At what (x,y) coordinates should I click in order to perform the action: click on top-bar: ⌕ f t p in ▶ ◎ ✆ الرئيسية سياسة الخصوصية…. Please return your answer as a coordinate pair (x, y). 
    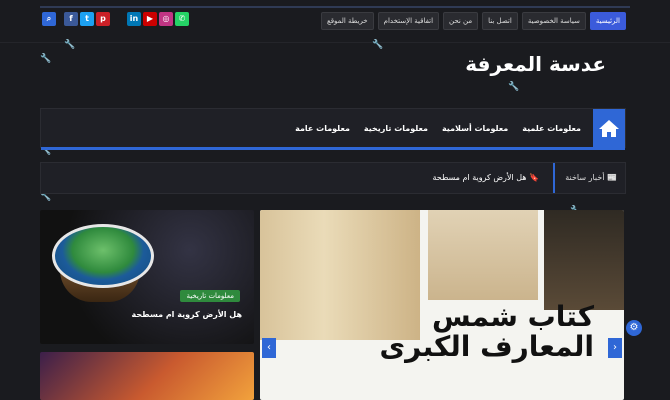
    Looking at the image, I should click on (335, 21).